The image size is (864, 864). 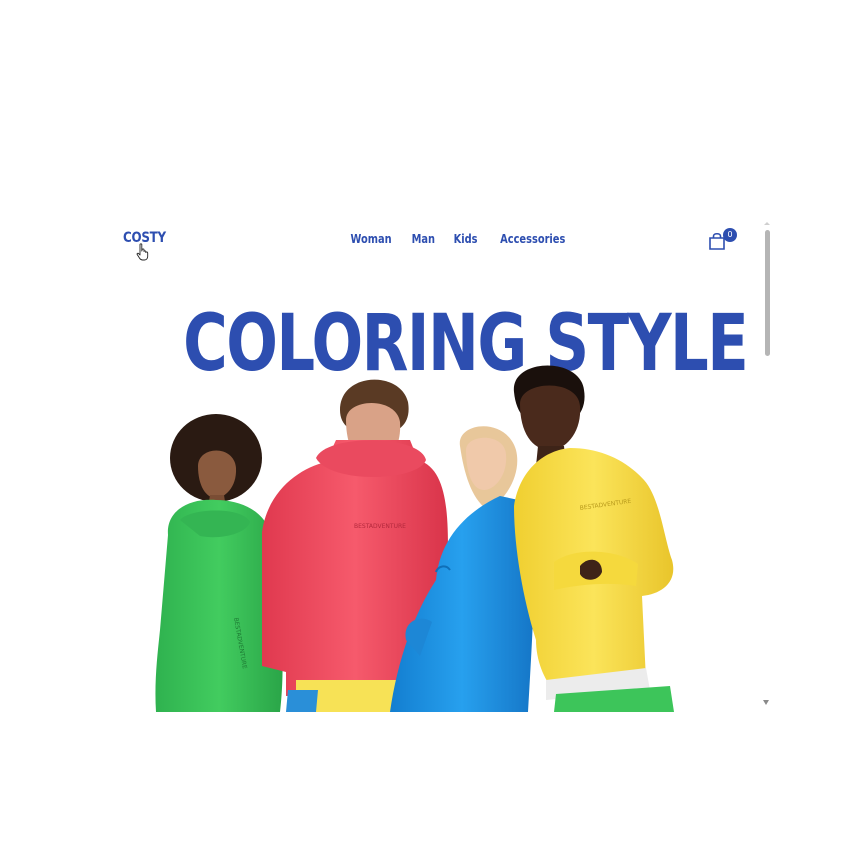 I want to click on scroll-down-arrow-icon, so click(x=766, y=702).